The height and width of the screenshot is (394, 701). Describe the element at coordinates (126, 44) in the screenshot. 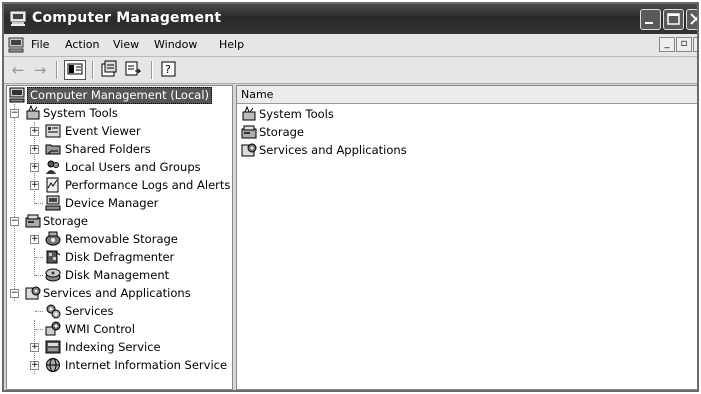

I see `menu-view: View` at that location.